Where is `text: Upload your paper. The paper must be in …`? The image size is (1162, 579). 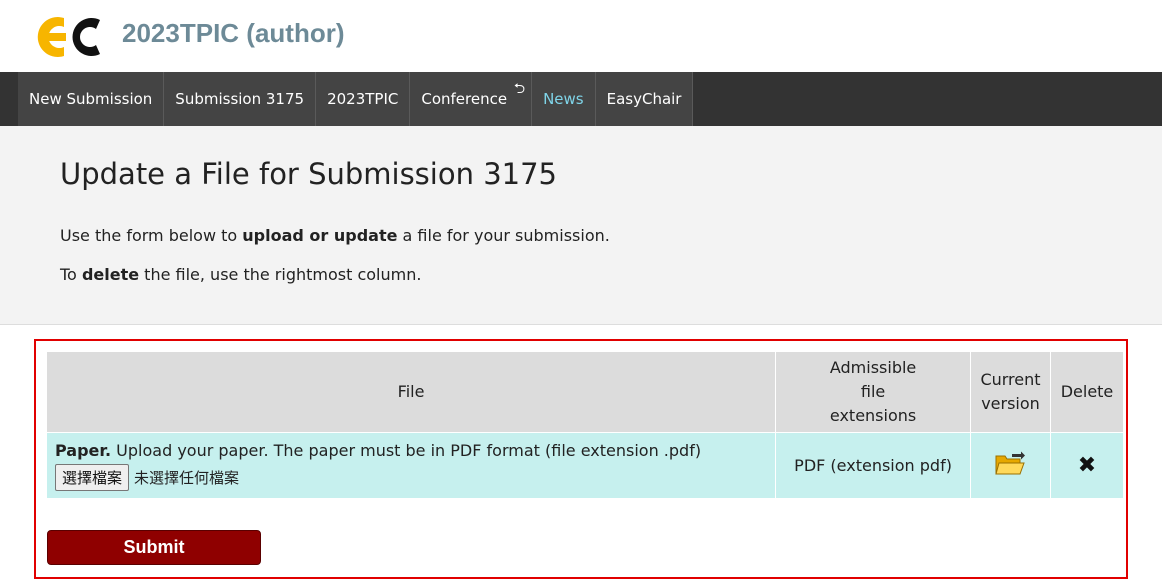 text: Upload your paper. The paper must be in … is located at coordinates (406, 450).